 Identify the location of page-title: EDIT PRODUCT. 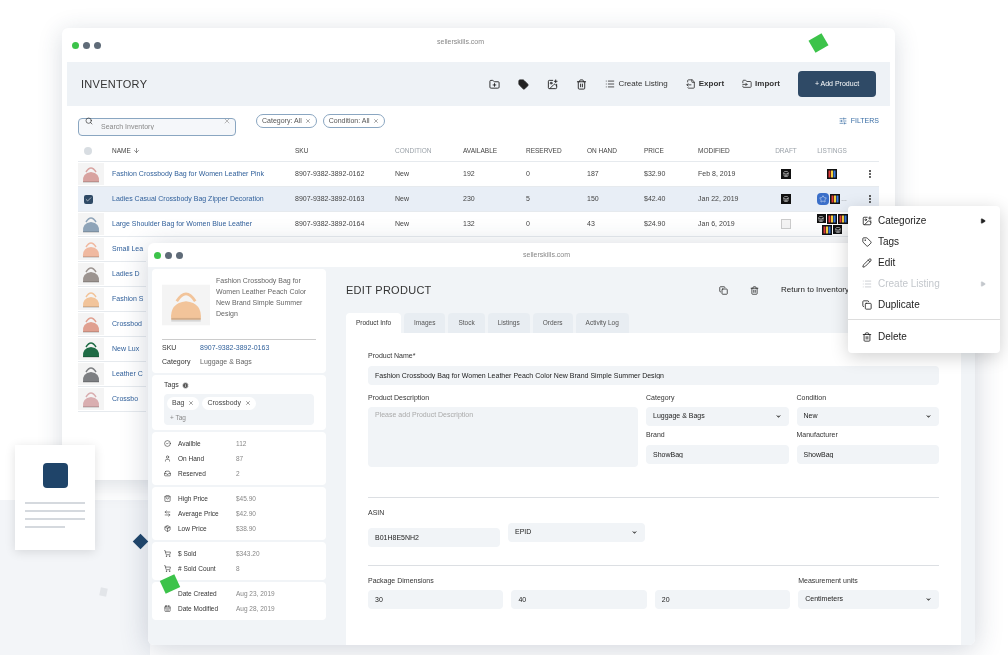
(389, 290).